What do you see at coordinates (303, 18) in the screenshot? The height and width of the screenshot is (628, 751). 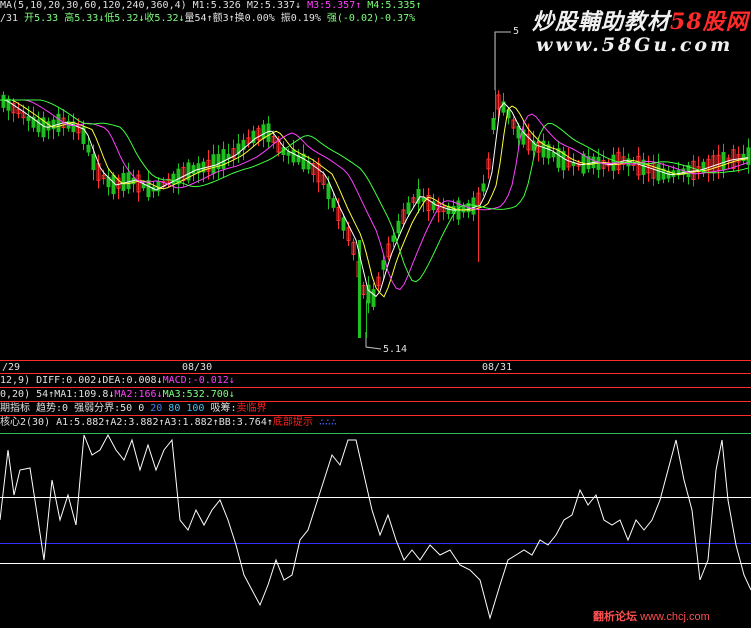 I see `quote-seg-8: 振0.19%` at bounding box center [303, 18].